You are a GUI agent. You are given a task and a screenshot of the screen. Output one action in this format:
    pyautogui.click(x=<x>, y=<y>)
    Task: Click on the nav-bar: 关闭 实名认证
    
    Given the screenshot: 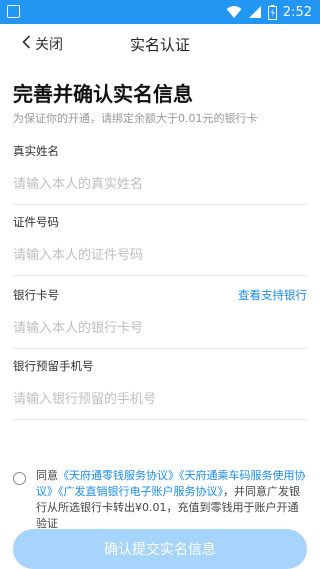 What is the action you would take?
    pyautogui.click(x=160, y=44)
    